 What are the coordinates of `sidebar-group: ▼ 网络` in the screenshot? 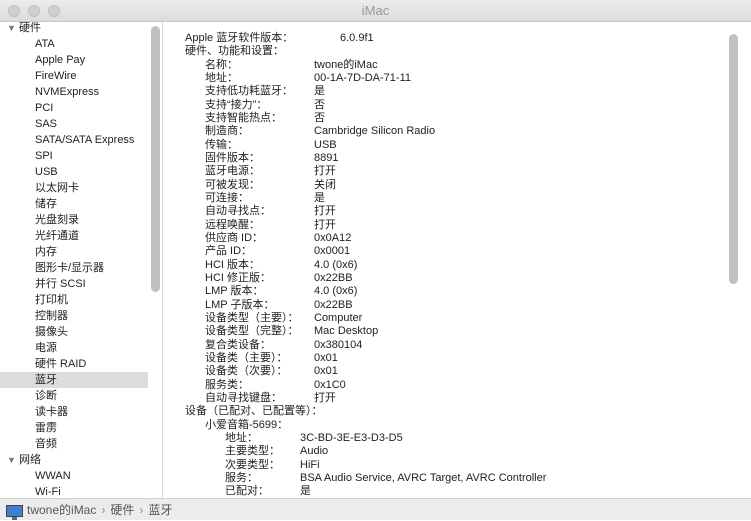 It's located at (74, 460).